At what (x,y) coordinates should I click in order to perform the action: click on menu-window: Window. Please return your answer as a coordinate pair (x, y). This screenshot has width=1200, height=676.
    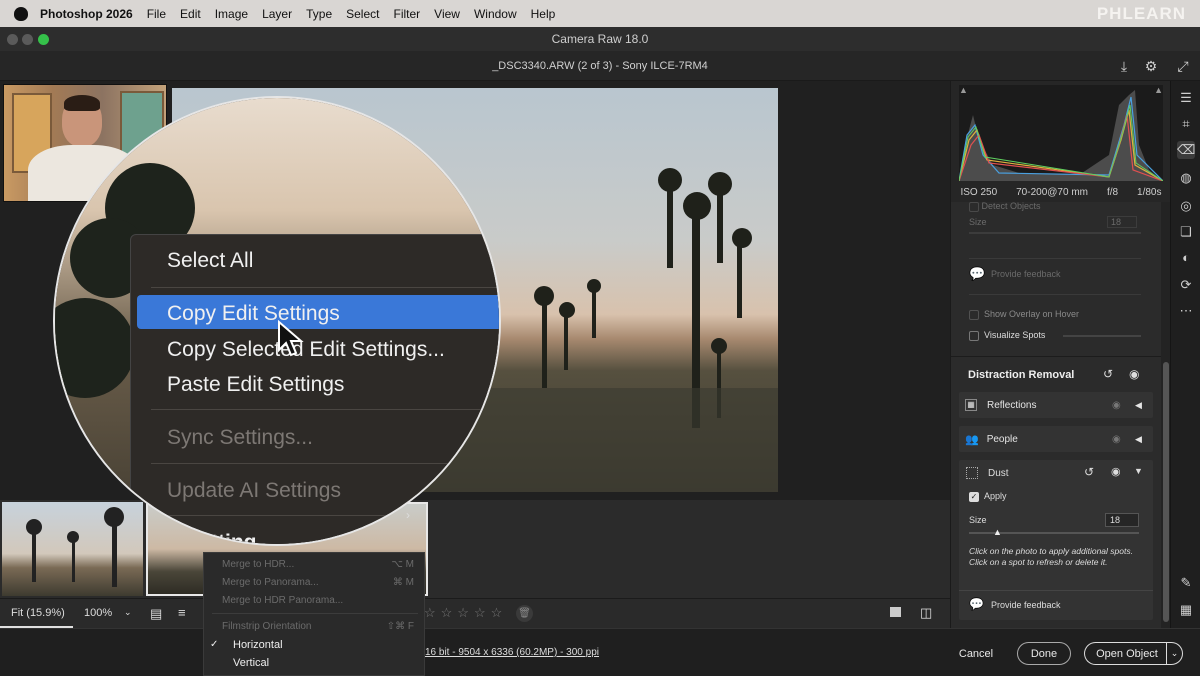
    Looking at the image, I should click on (495, 14).